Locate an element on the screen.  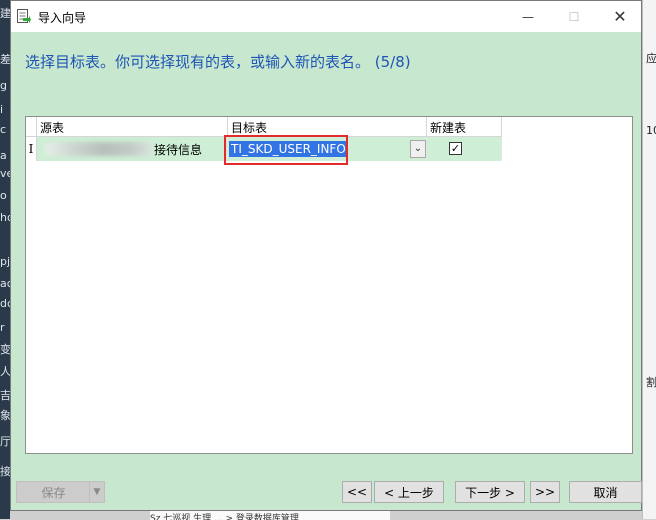
indicator-header is located at coordinates (31, 127).